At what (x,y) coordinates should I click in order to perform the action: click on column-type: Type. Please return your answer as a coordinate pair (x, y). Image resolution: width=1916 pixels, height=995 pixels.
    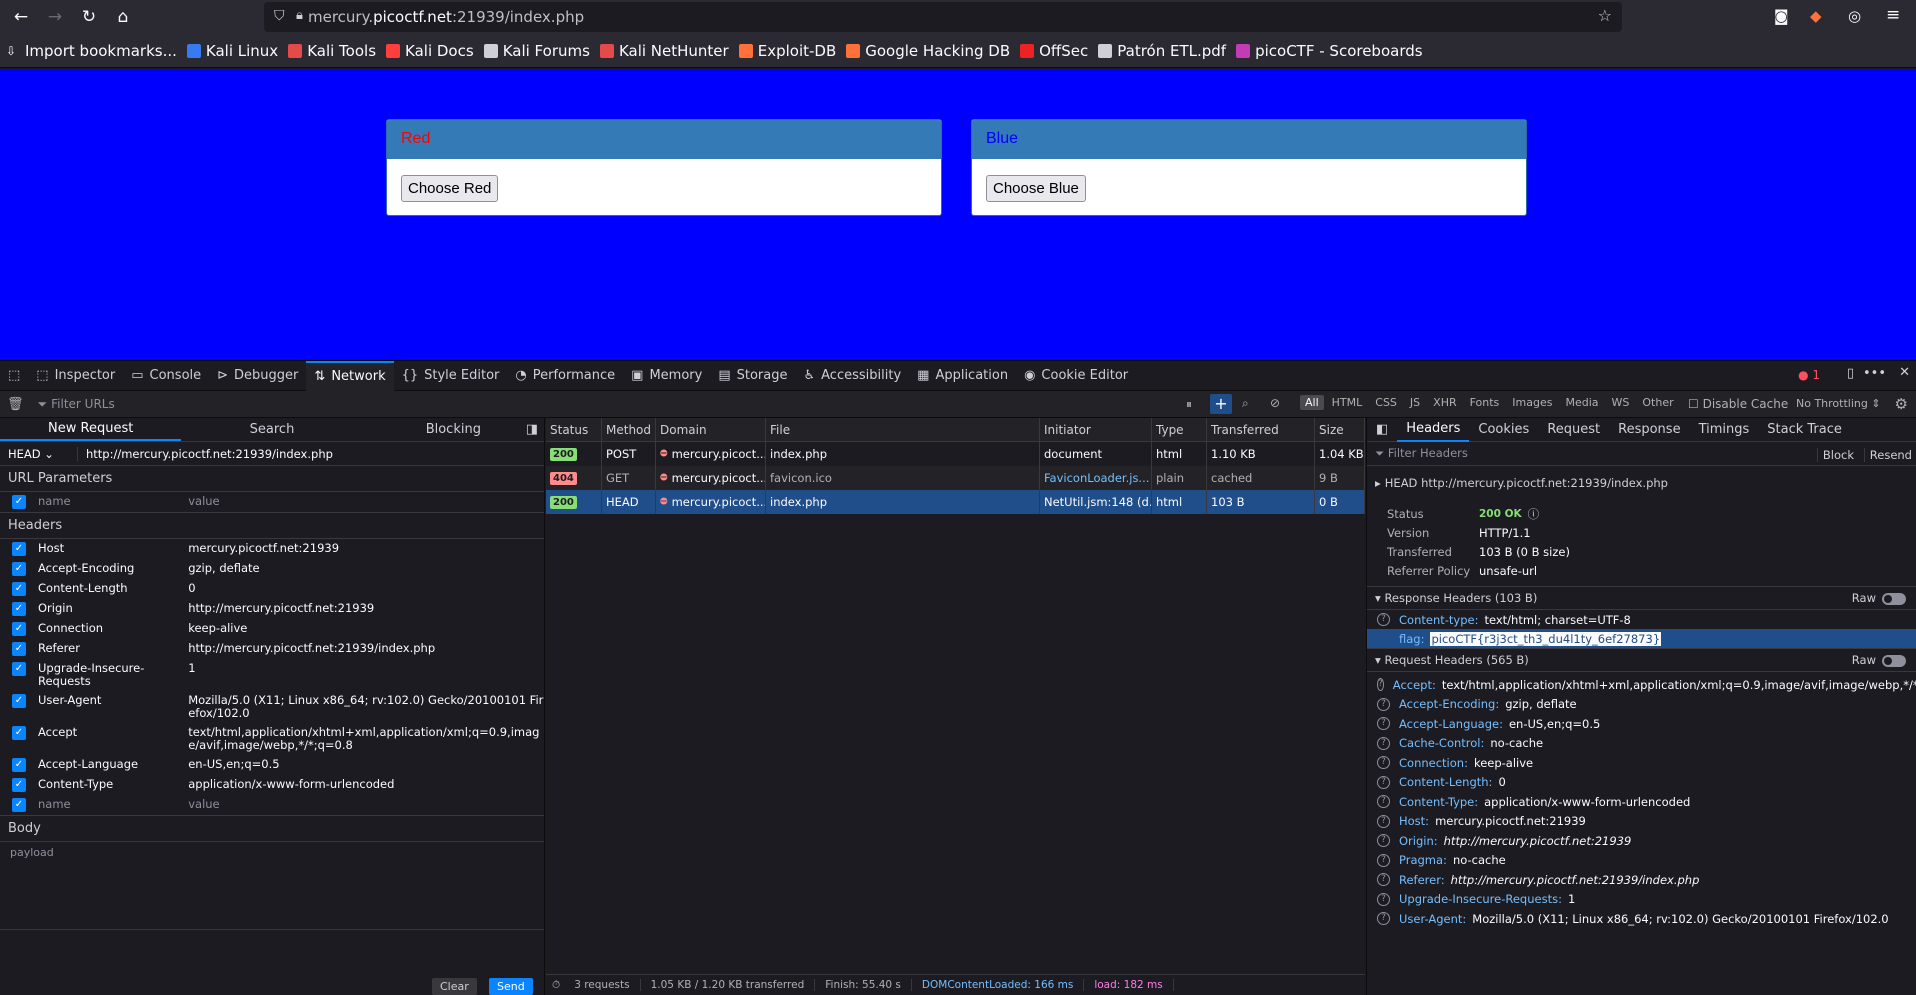
    Looking at the image, I should click on (1179, 429).